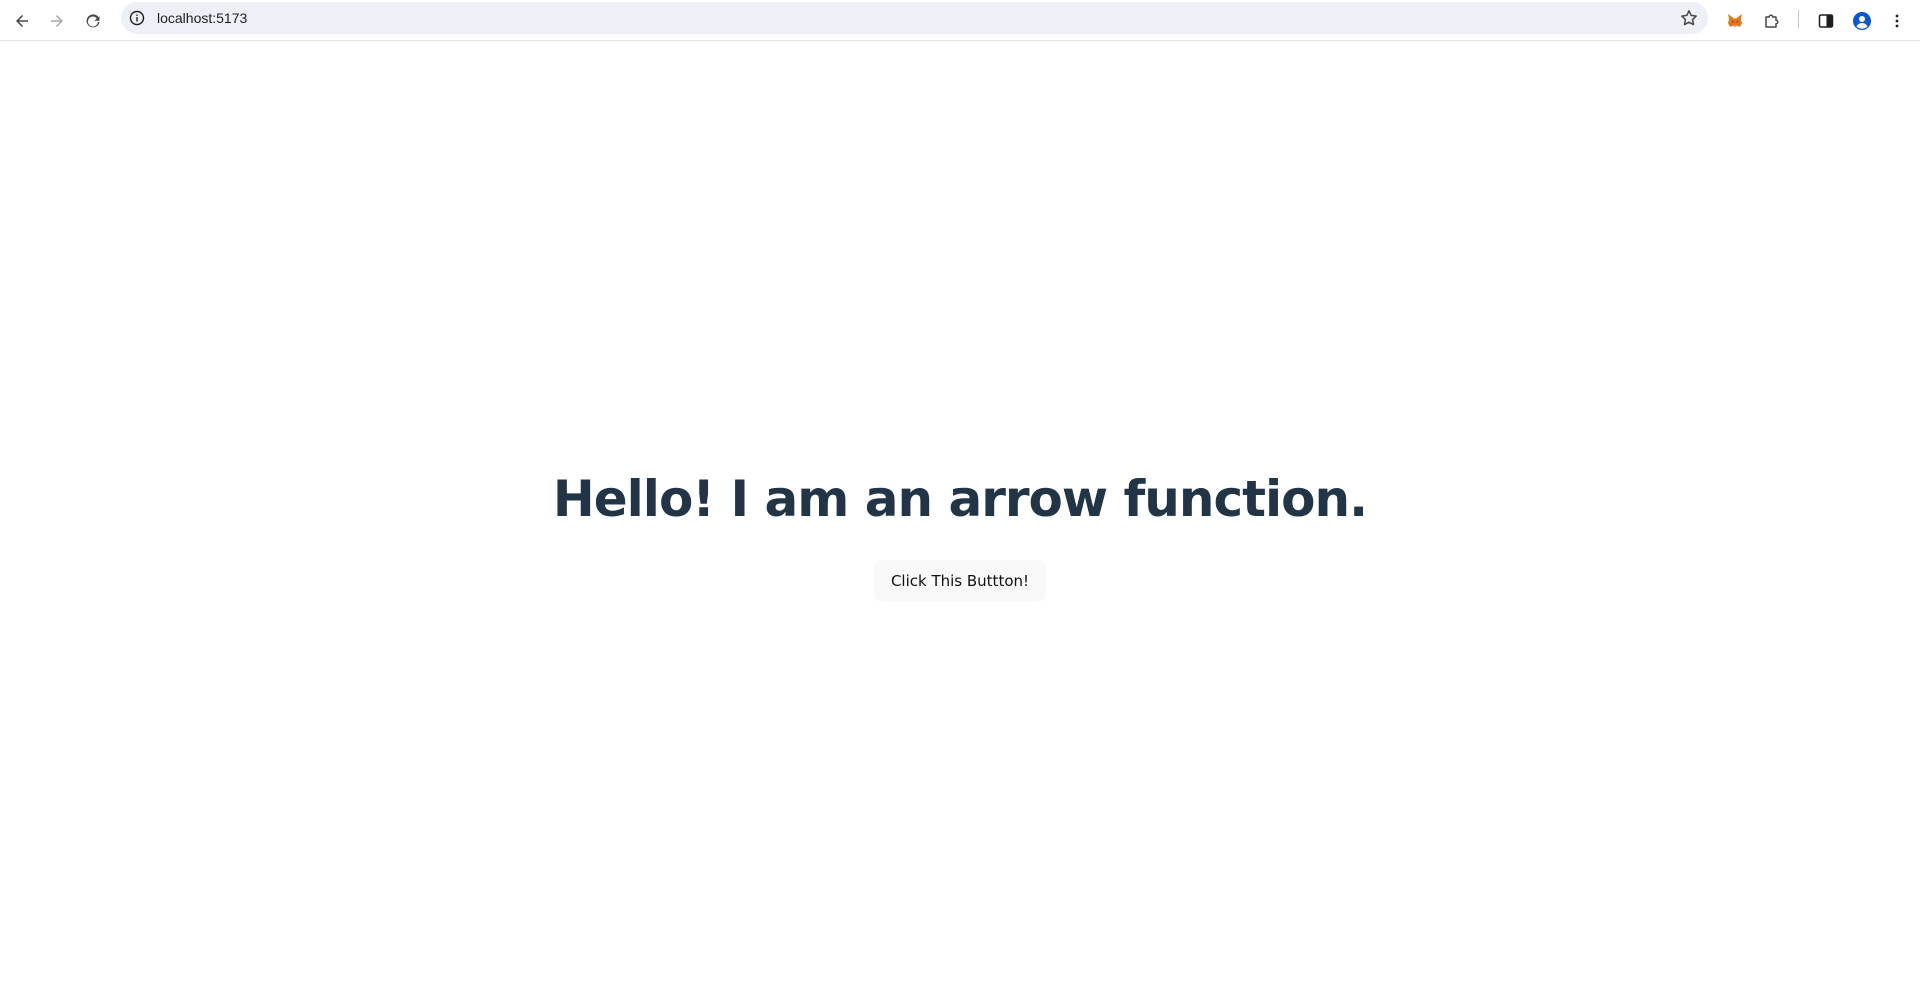 The width and height of the screenshot is (1920, 991). Describe the element at coordinates (137, 18) in the screenshot. I see `site-info-icon` at that location.